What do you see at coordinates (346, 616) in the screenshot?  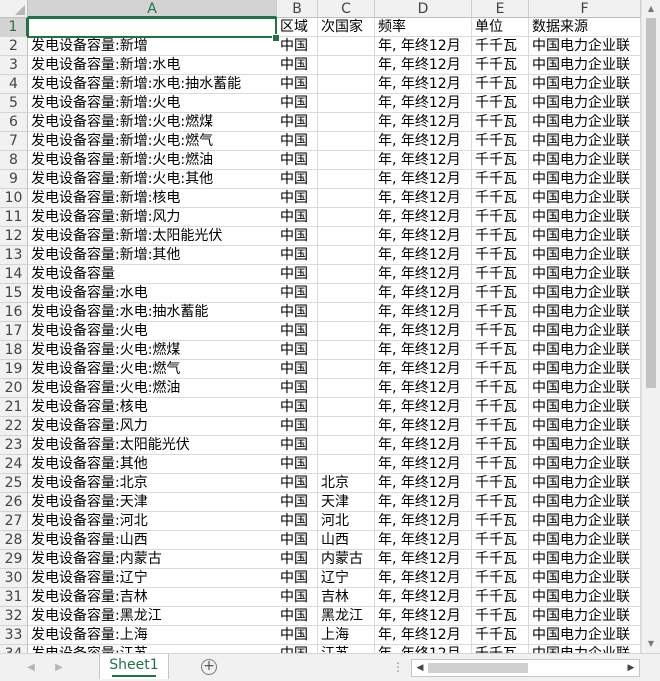 I see `cell-c32: 黑龙江` at bounding box center [346, 616].